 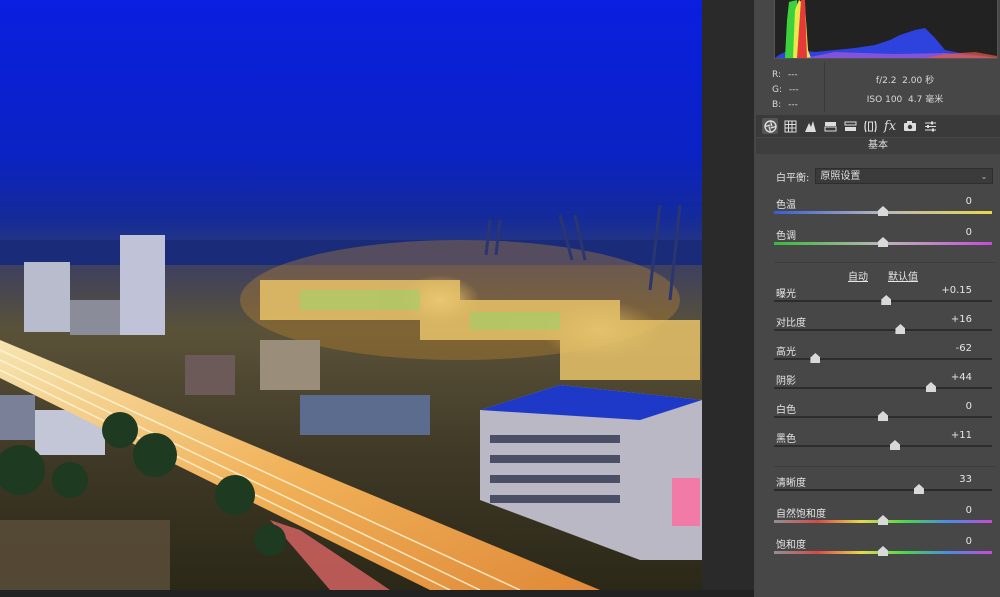 What do you see at coordinates (964, 348) in the screenshot?
I see `slider-value: -62` at bounding box center [964, 348].